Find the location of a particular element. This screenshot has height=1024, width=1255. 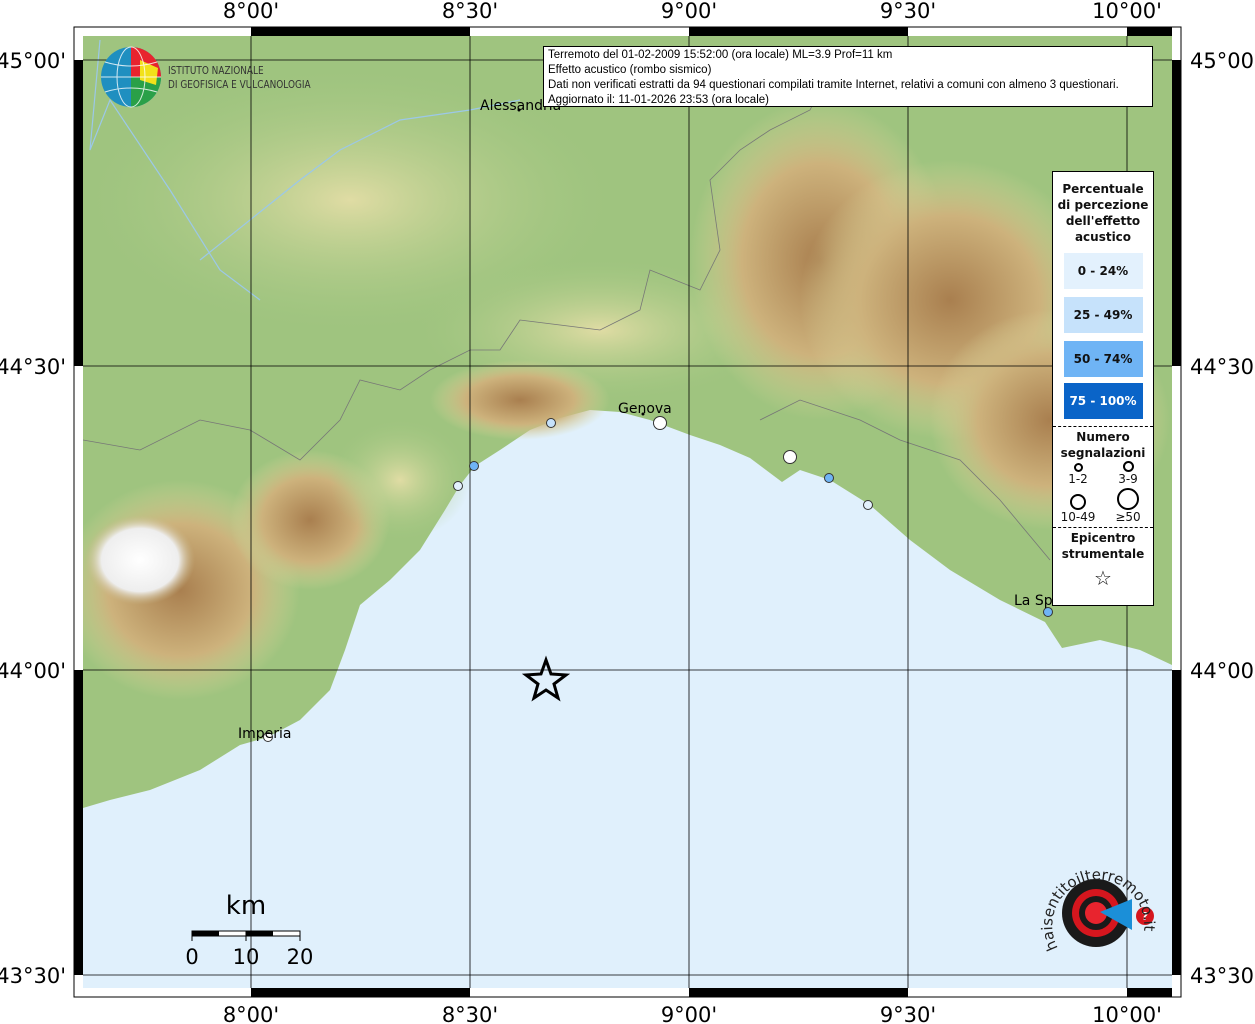

ingv-logo is located at coordinates (131, 77).